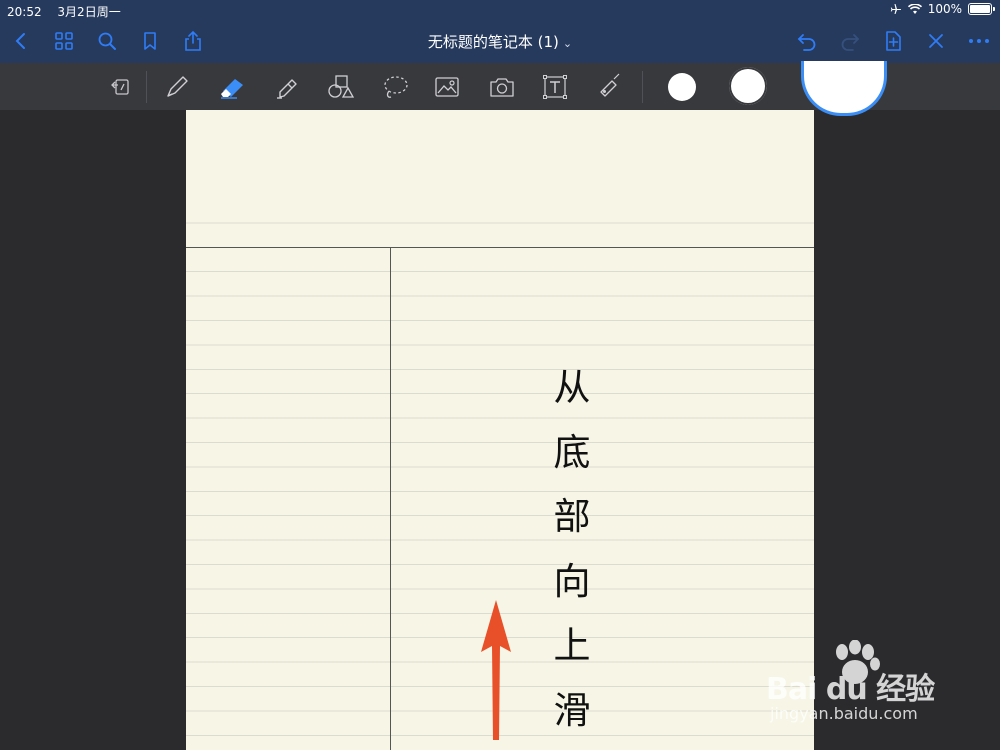 Image resolution: width=1000 pixels, height=750 pixels. I want to click on chevron-down-icon: ⌄, so click(567, 43).